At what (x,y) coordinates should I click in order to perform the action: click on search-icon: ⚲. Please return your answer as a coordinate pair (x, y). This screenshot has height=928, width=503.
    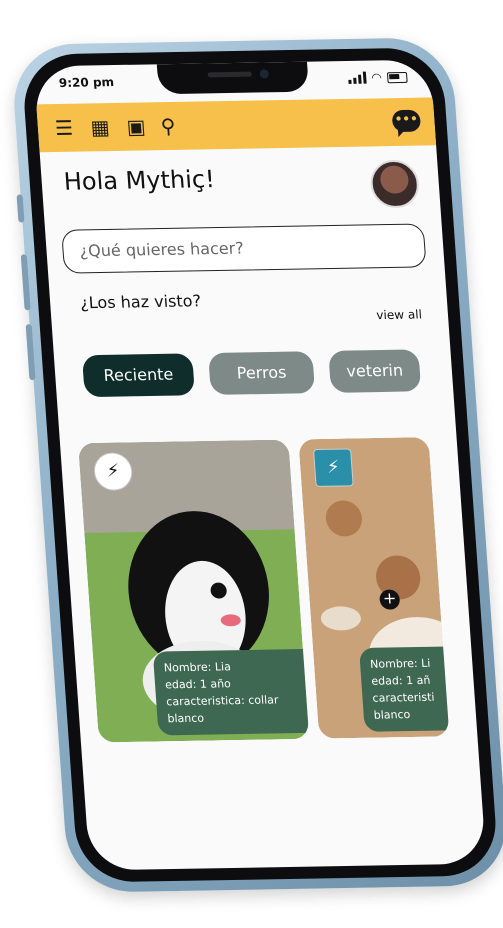
    Looking at the image, I should click on (168, 126).